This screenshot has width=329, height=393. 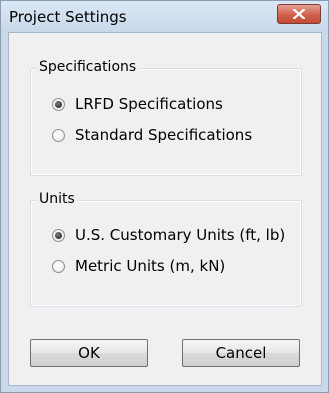 I want to click on radio-label: Standard Specifications, so click(x=164, y=135).